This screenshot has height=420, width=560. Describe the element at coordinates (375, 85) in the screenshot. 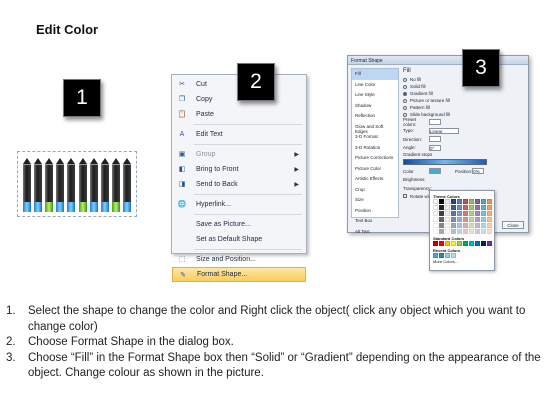

I see `category-line-color: Line Color` at that location.